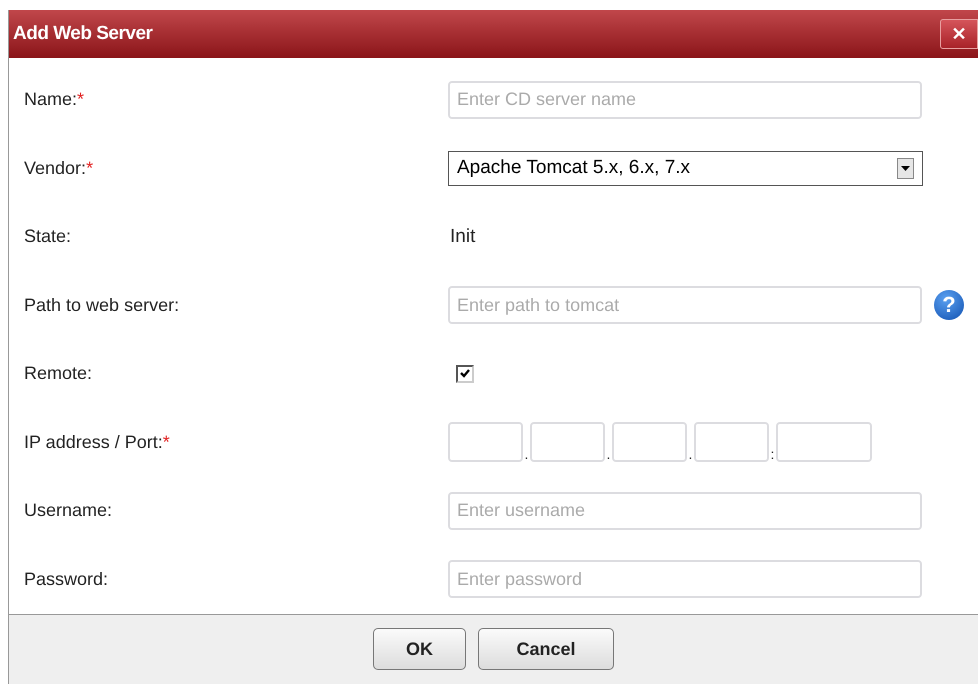 The width and height of the screenshot is (978, 684). I want to click on field-label: Name:, so click(51, 99).